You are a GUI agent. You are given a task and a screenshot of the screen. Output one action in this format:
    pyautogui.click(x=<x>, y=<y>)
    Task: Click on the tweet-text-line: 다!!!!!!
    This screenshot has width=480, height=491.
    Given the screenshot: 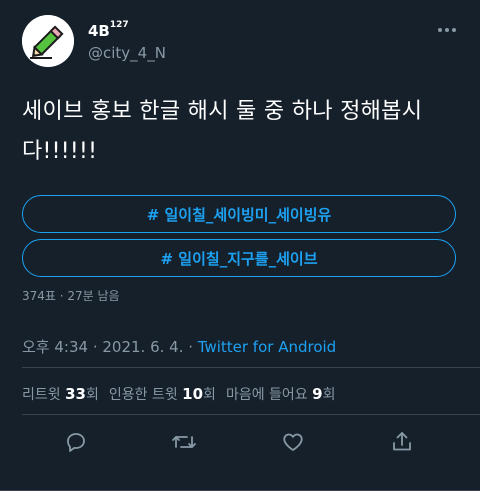 What is the action you would take?
    pyautogui.click(x=60, y=151)
    